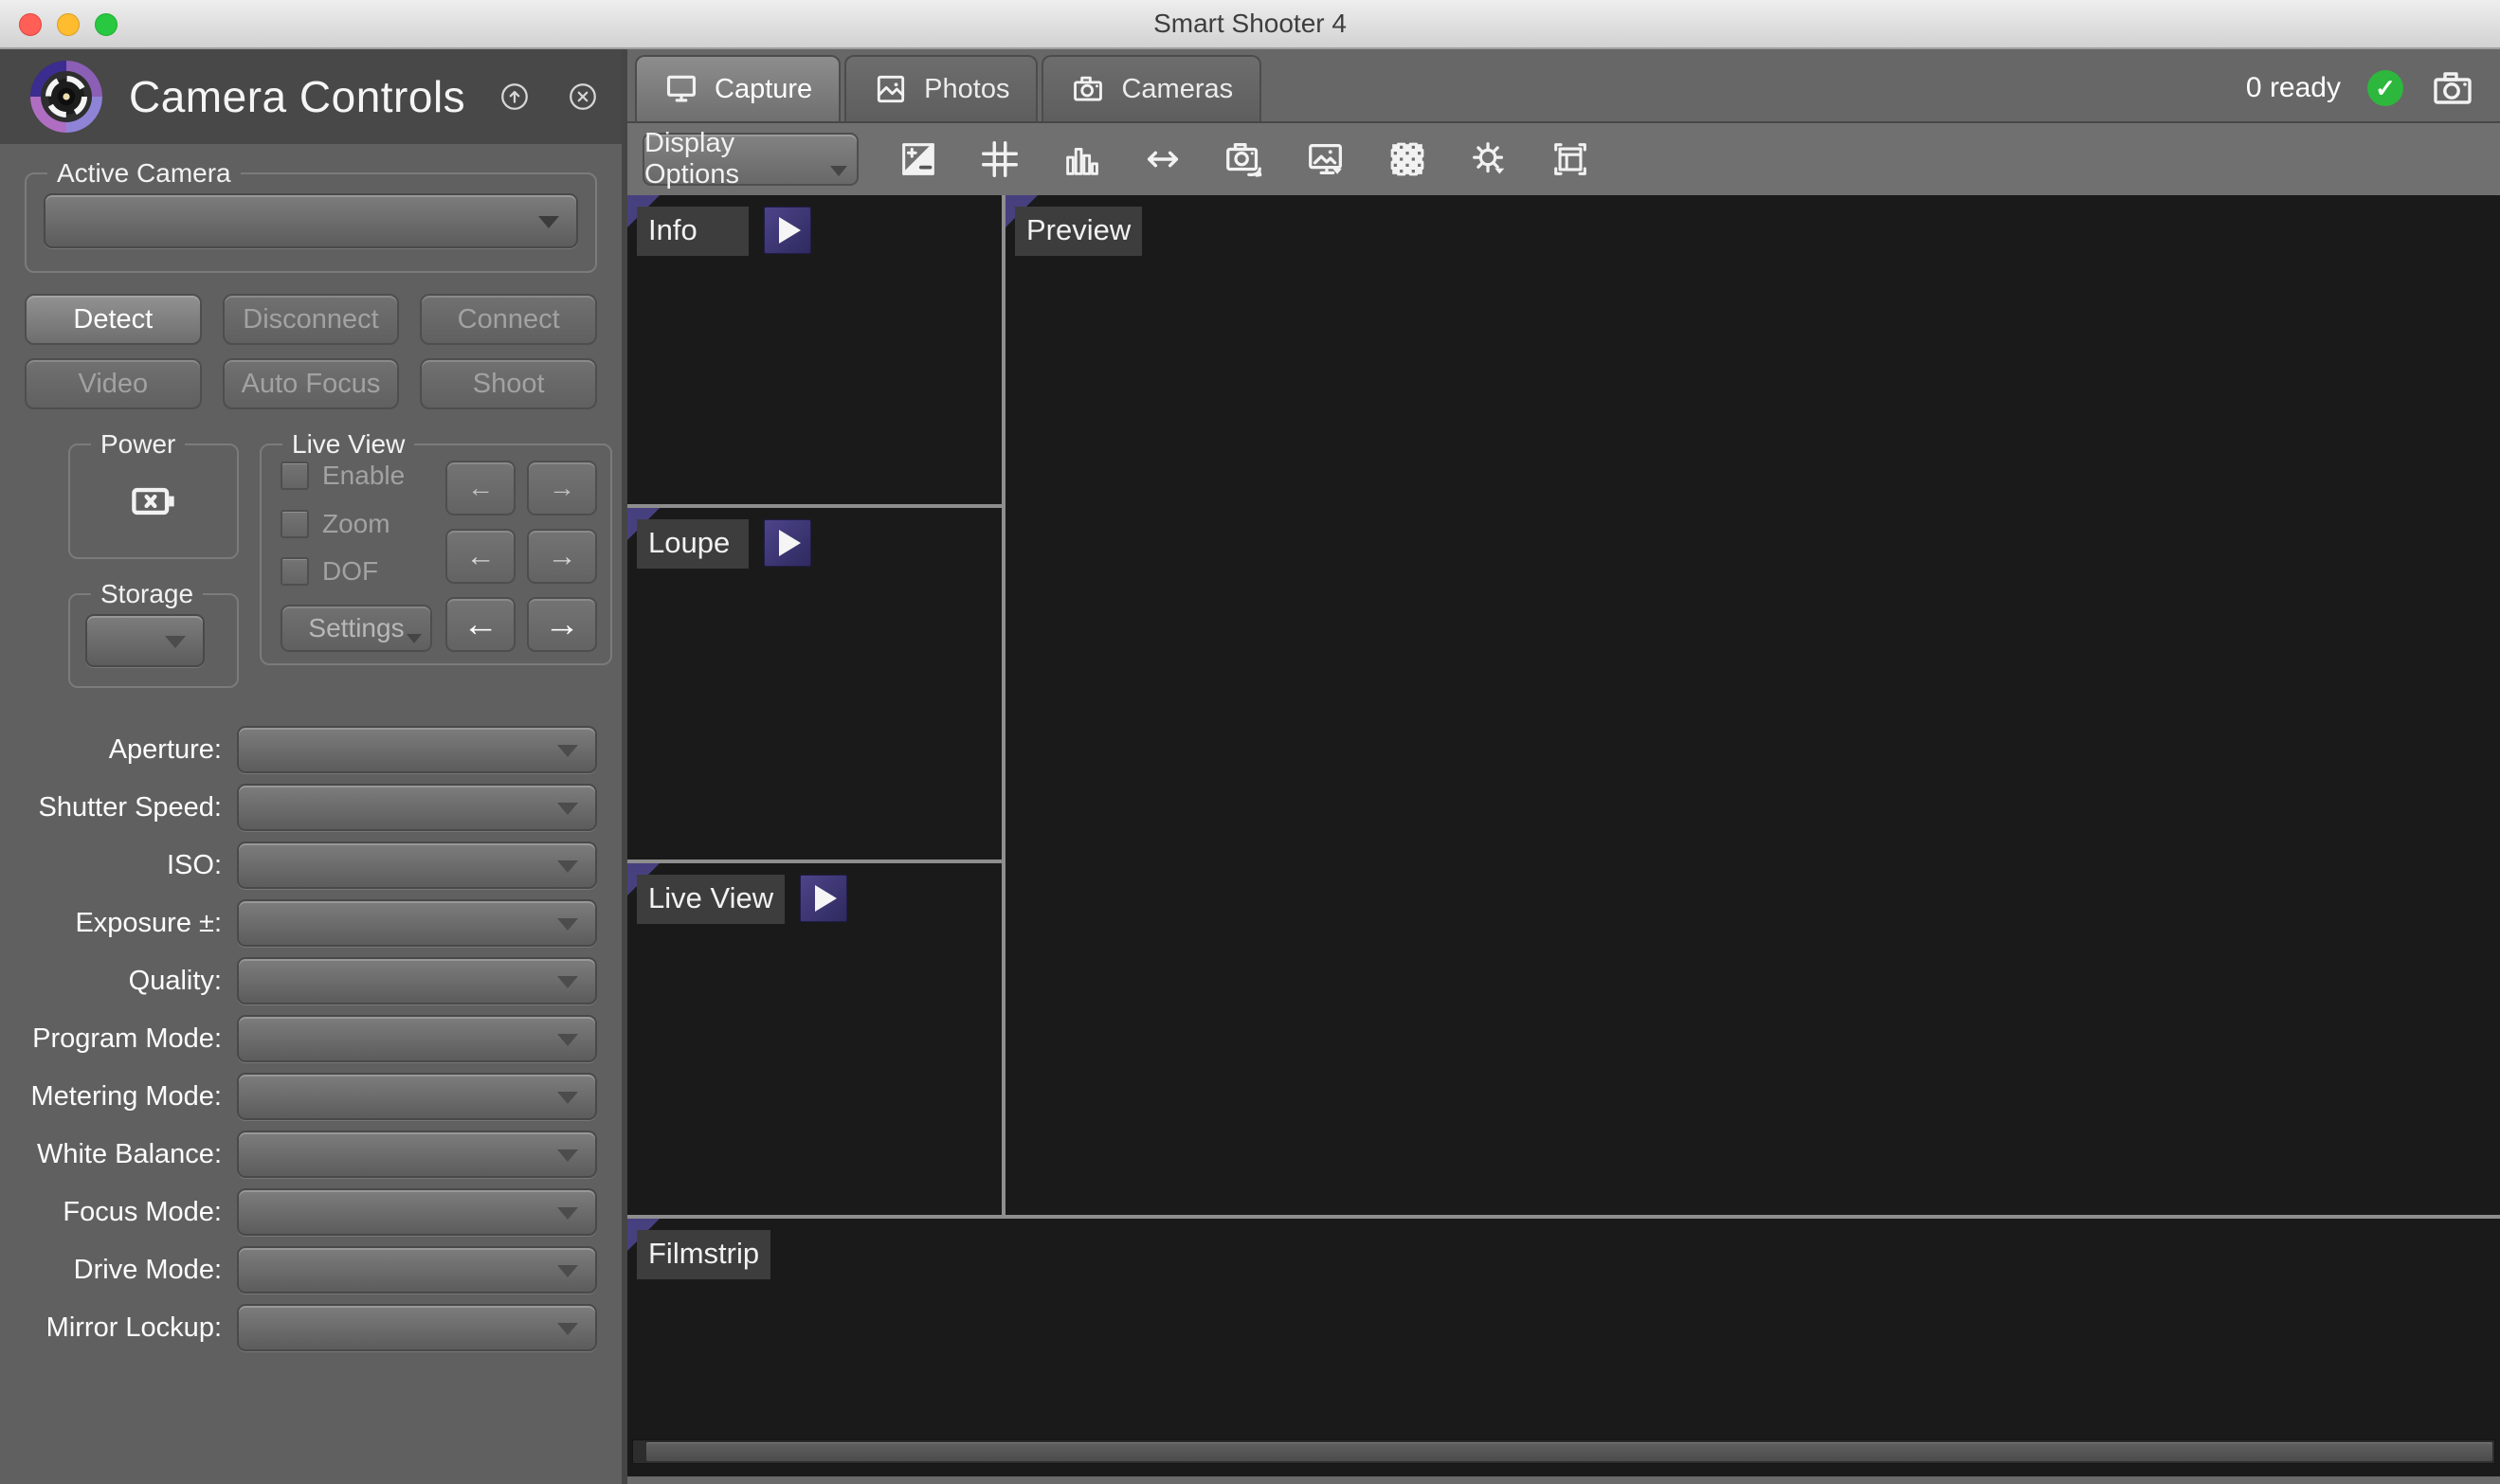  What do you see at coordinates (356, 571) in the screenshot?
I see `dof-checkbox-row: DOF` at bounding box center [356, 571].